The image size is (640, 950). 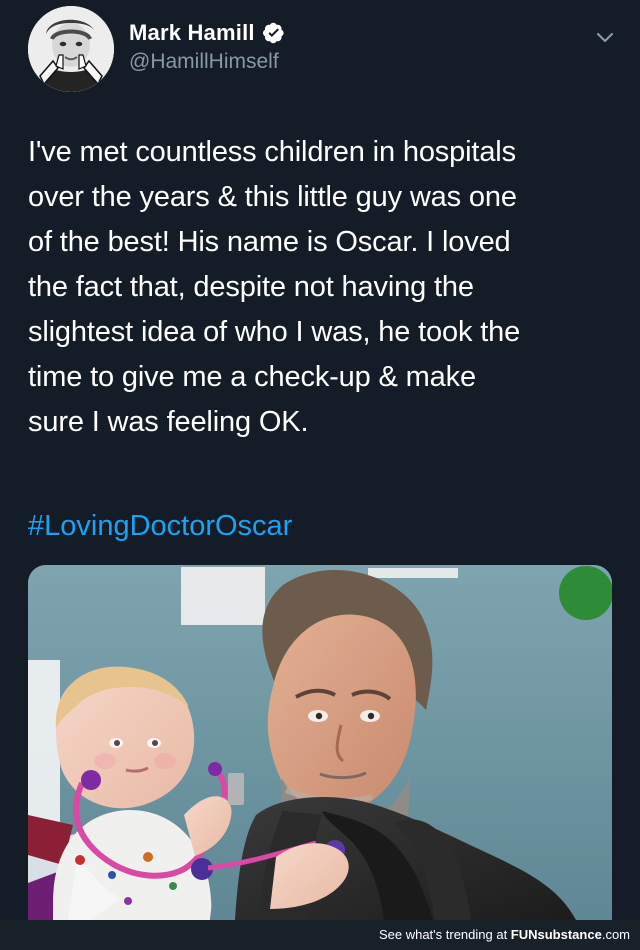 What do you see at coordinates (569, 934) in the screenshot?
I see `brand-substance: substance` at bounding box center [569, 934].